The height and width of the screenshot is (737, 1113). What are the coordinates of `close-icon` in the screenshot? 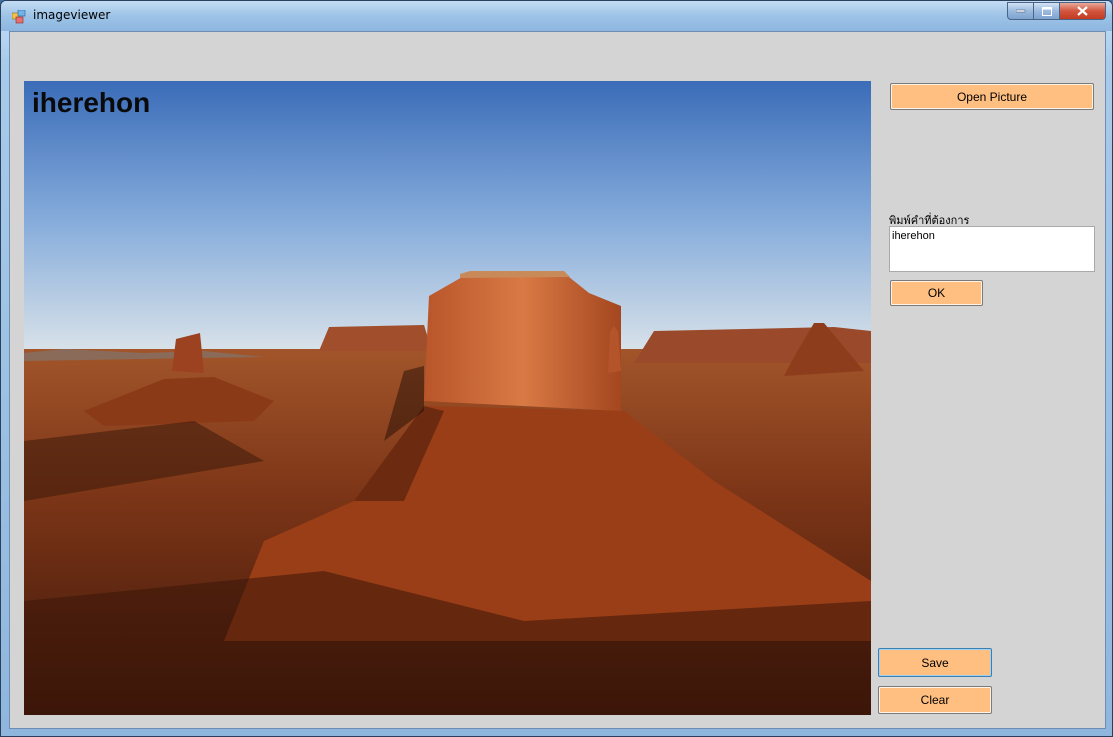 It's located at (1082, 11).